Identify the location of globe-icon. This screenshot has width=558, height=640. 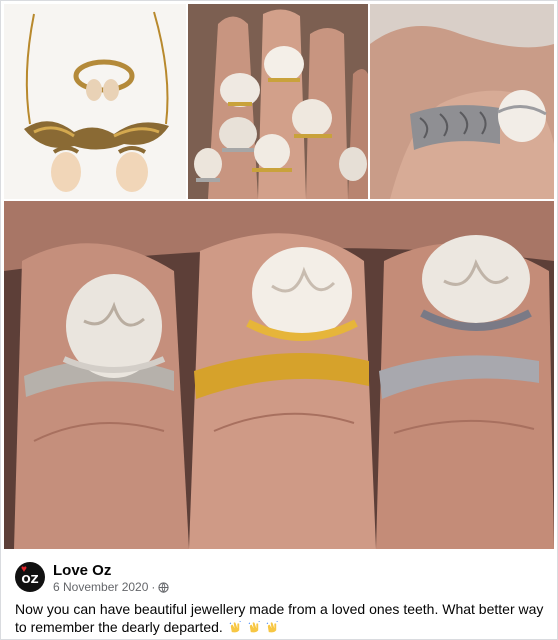
(164, 587).